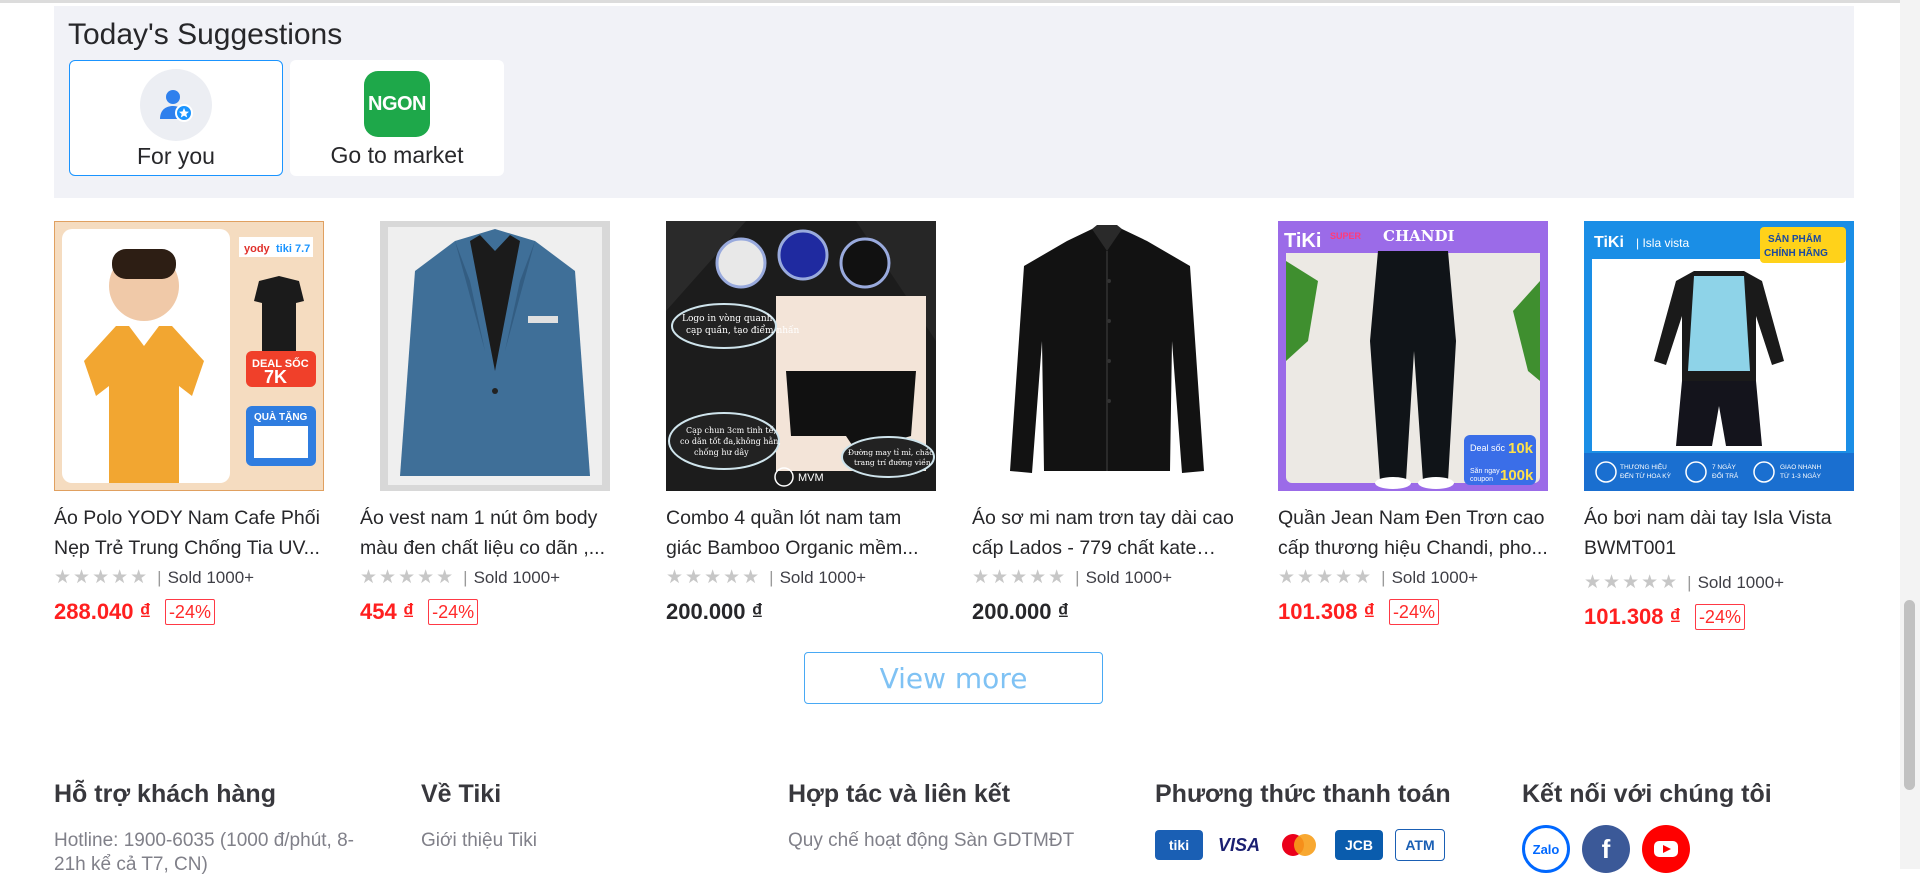  What do you see at coordinates (1546, 849) in the screenshot?
I see `zalo-icon: Zalo` at bounding box center [1546, 849].